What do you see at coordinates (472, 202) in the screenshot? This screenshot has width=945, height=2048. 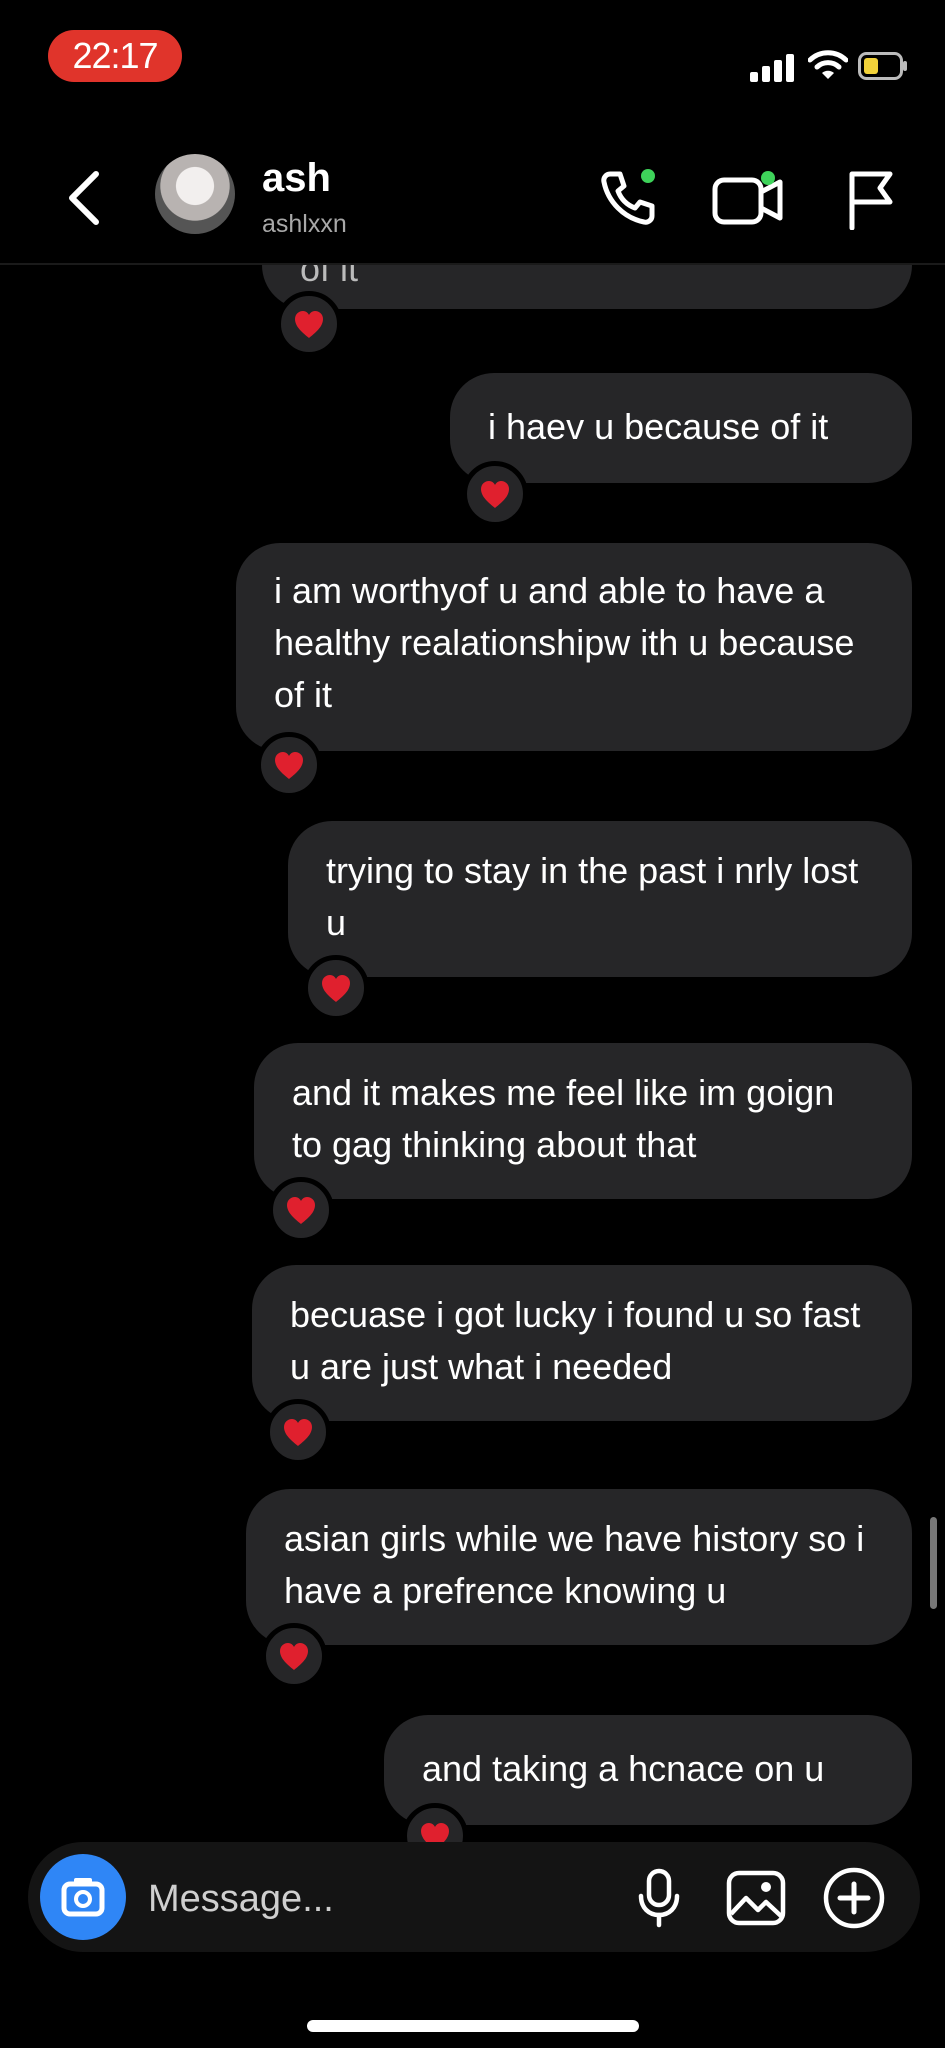 I see `chat-header: ash ashlxxn` at bounding box center [472, 202].